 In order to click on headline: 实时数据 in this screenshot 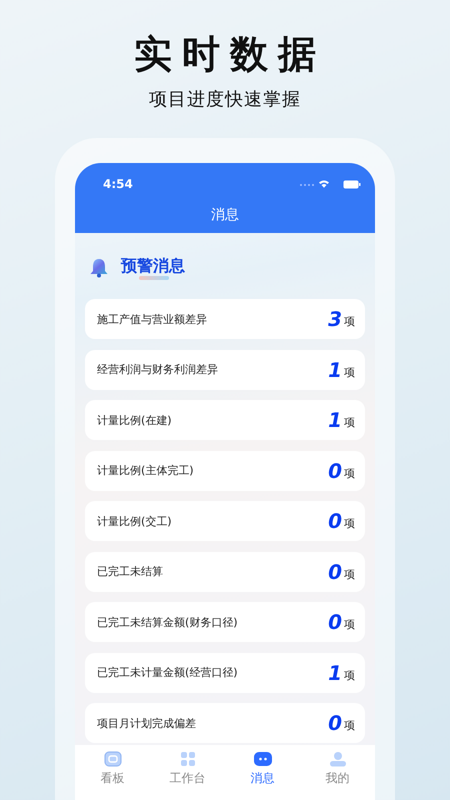, I will do `click(229, 54)`.